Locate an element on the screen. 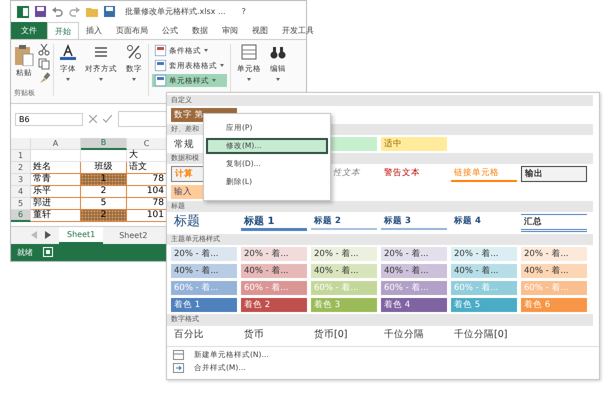 The width and height of the screenshot is (615, 417). status-text: 就绪 is located at coordinates (25, 252).